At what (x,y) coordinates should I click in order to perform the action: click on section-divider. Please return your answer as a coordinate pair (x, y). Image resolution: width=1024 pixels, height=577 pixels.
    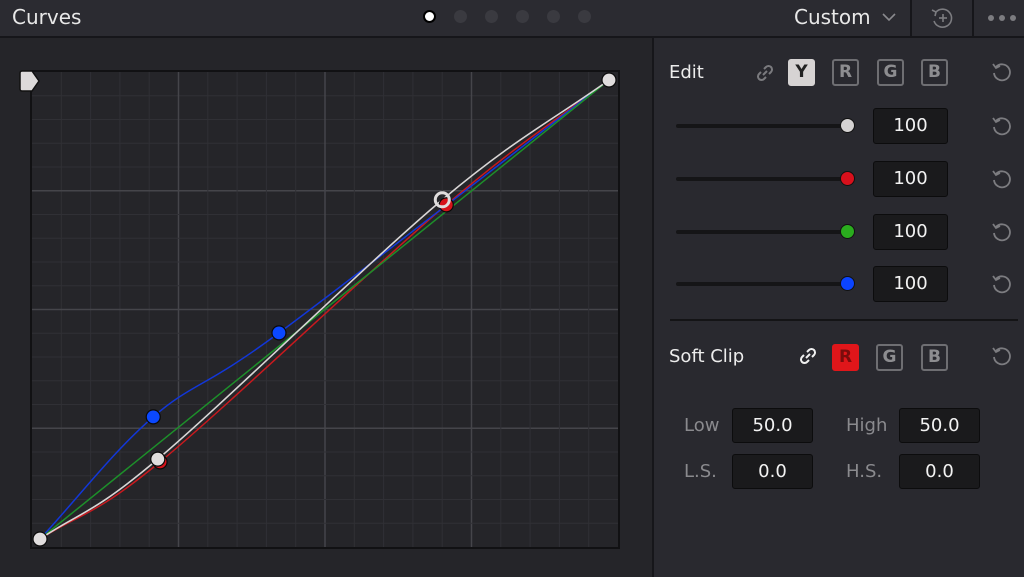
    Looking at the image, I should click on (844, 320).